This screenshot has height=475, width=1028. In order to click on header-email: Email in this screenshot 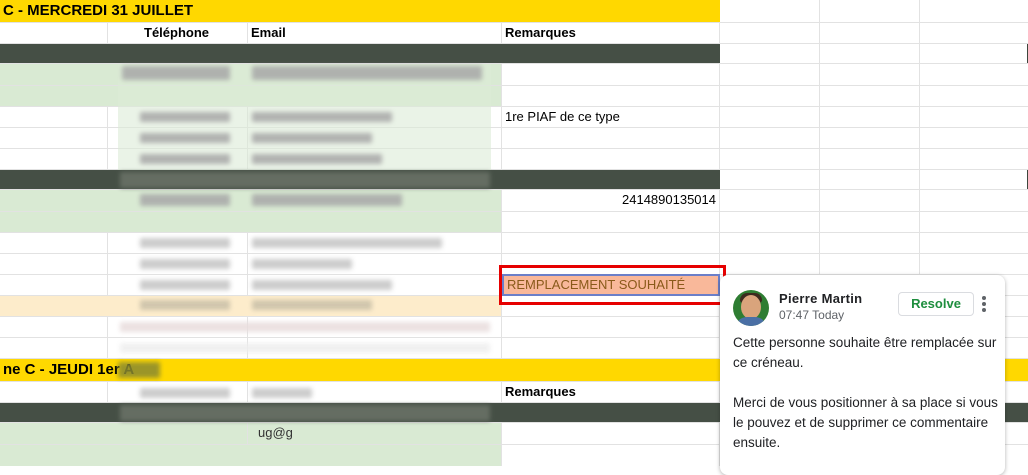, I will do `click(375, 33)`.